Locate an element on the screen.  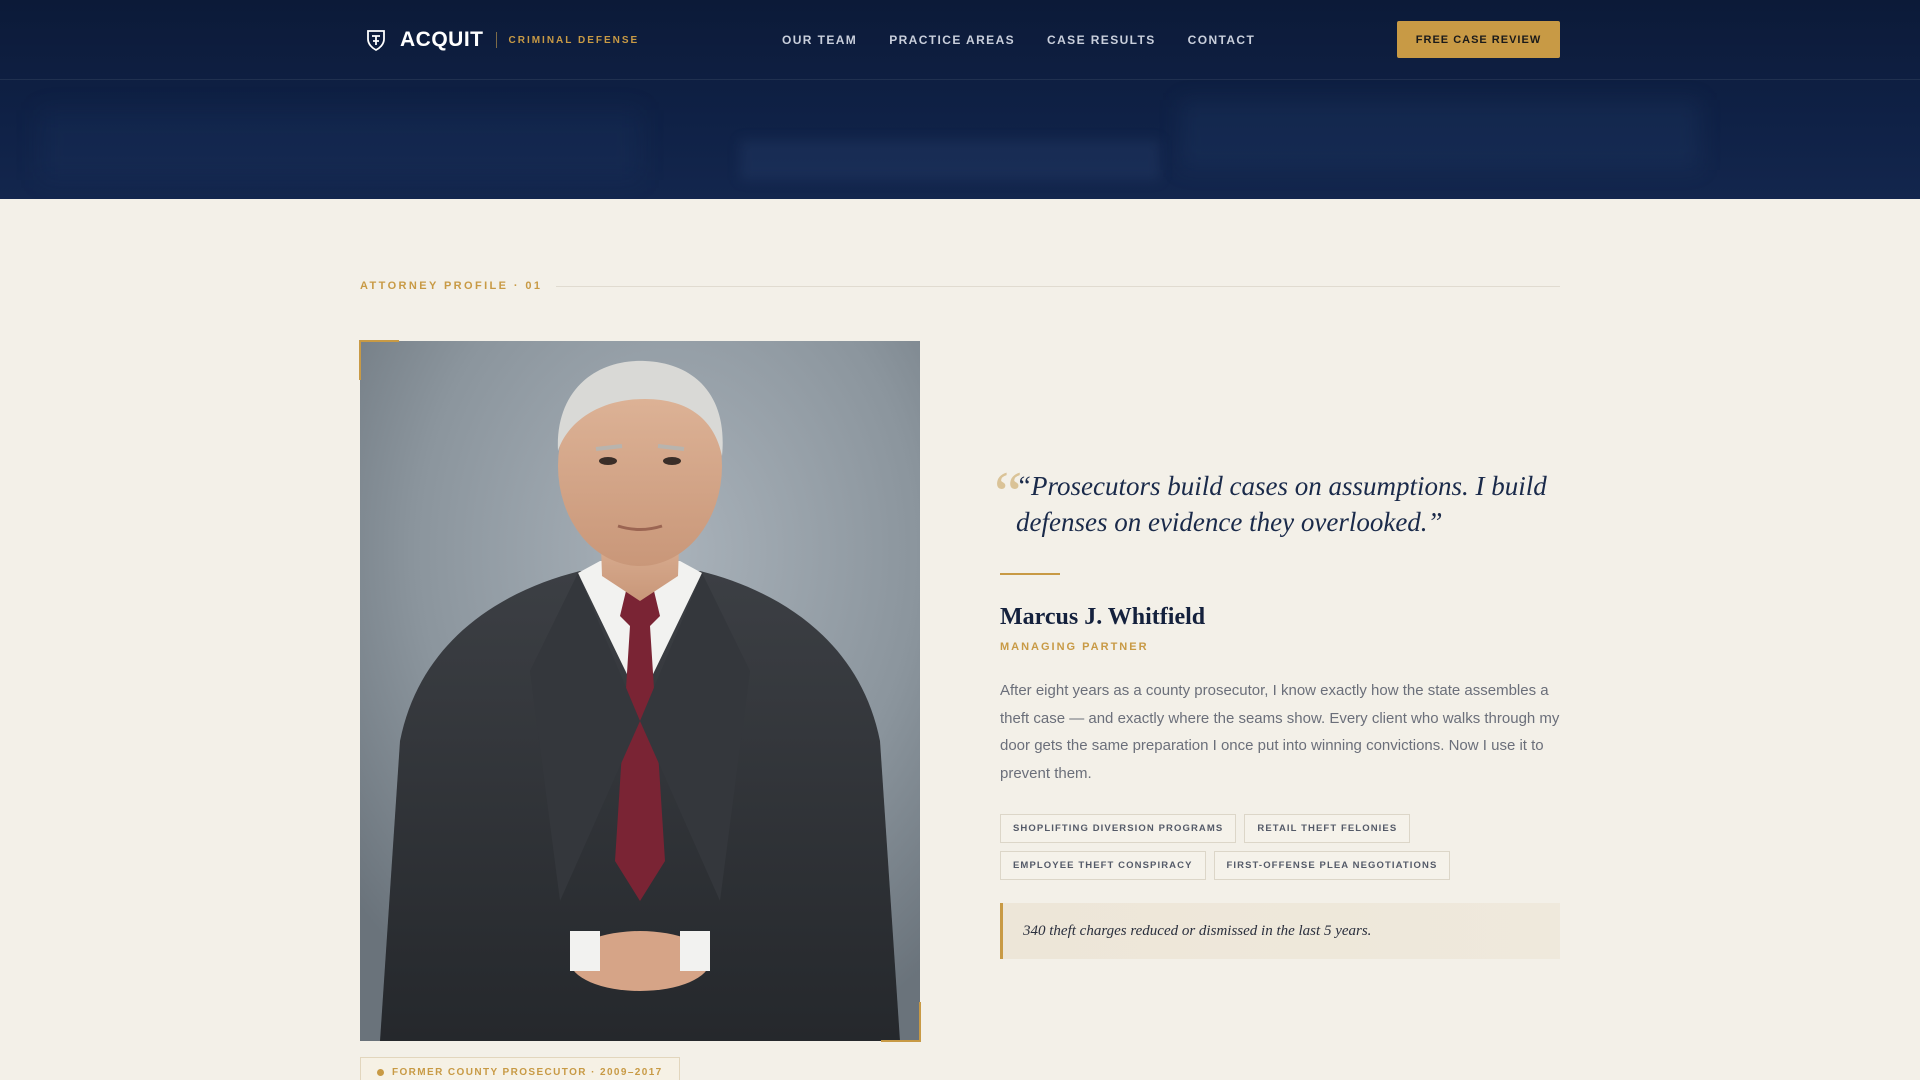
nav-link-case-results: CASE RESULTS is located at coordinates (1101, 40).